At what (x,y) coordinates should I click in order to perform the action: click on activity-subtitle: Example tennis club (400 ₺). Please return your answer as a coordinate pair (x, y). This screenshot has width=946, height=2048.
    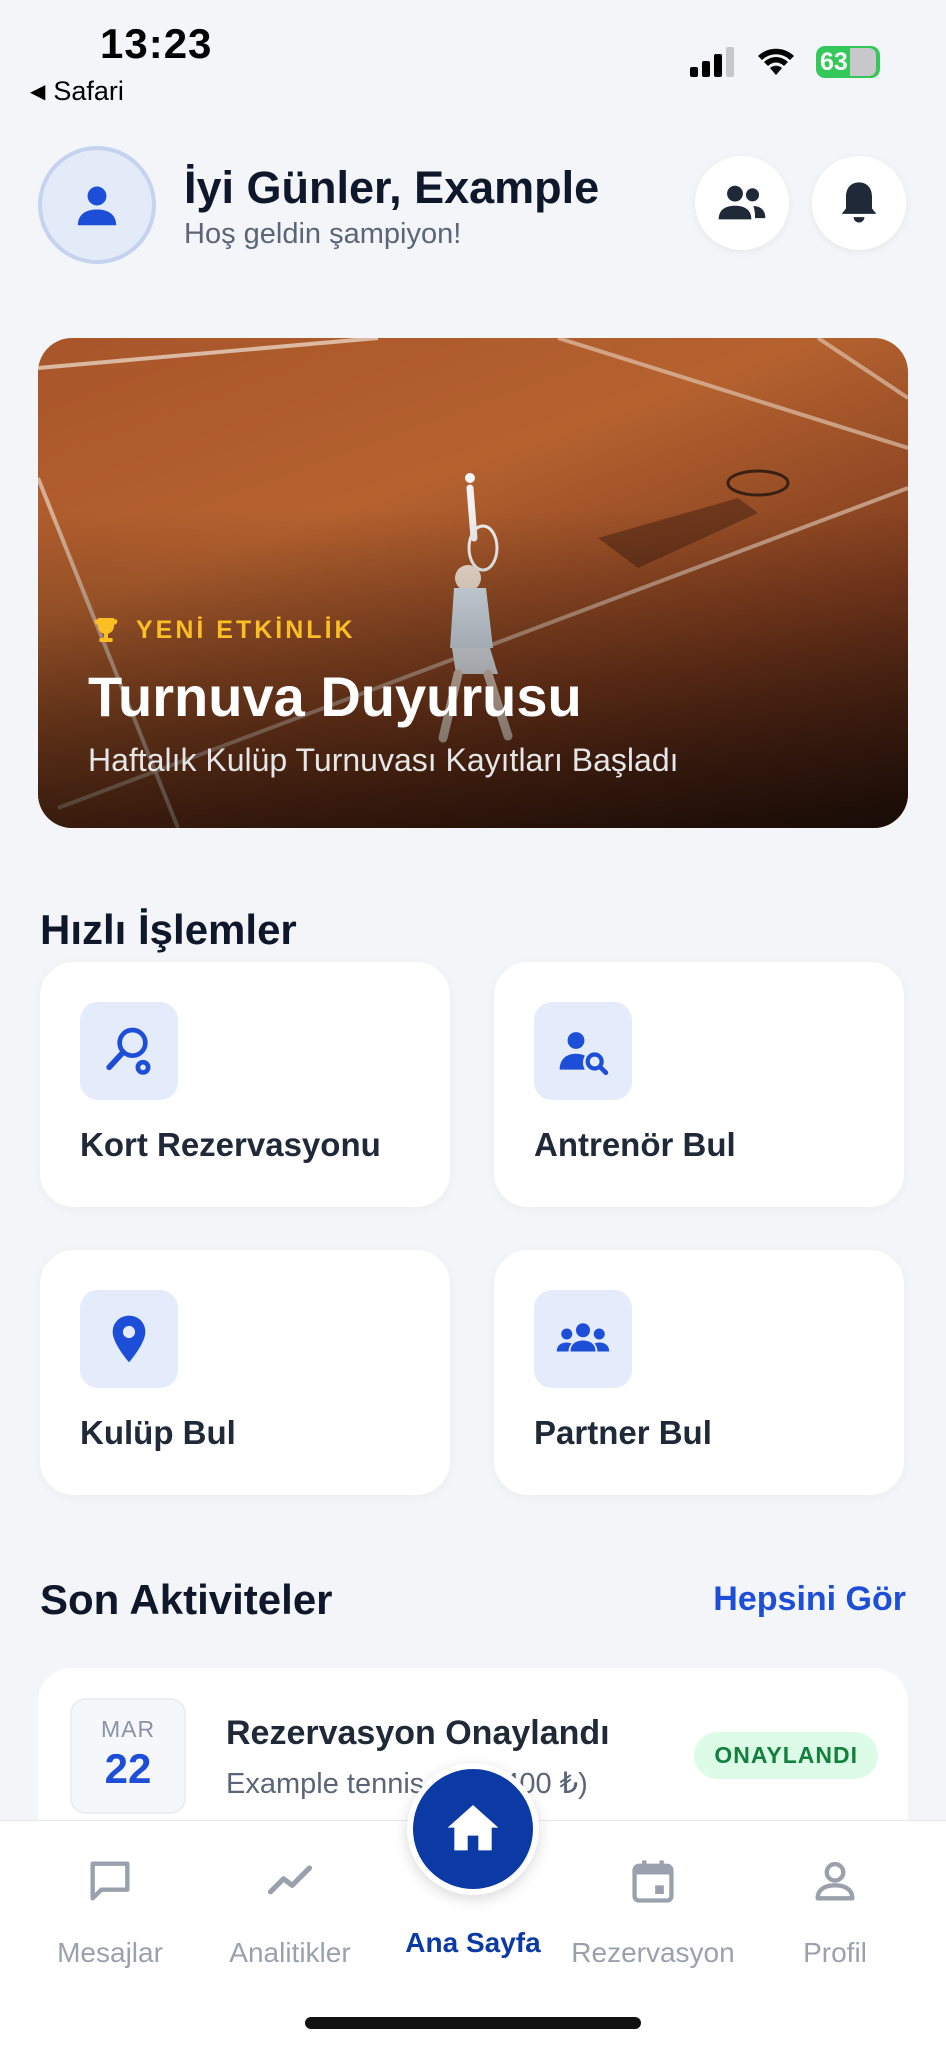
    Looking at the image, I should click on (407, 1784).